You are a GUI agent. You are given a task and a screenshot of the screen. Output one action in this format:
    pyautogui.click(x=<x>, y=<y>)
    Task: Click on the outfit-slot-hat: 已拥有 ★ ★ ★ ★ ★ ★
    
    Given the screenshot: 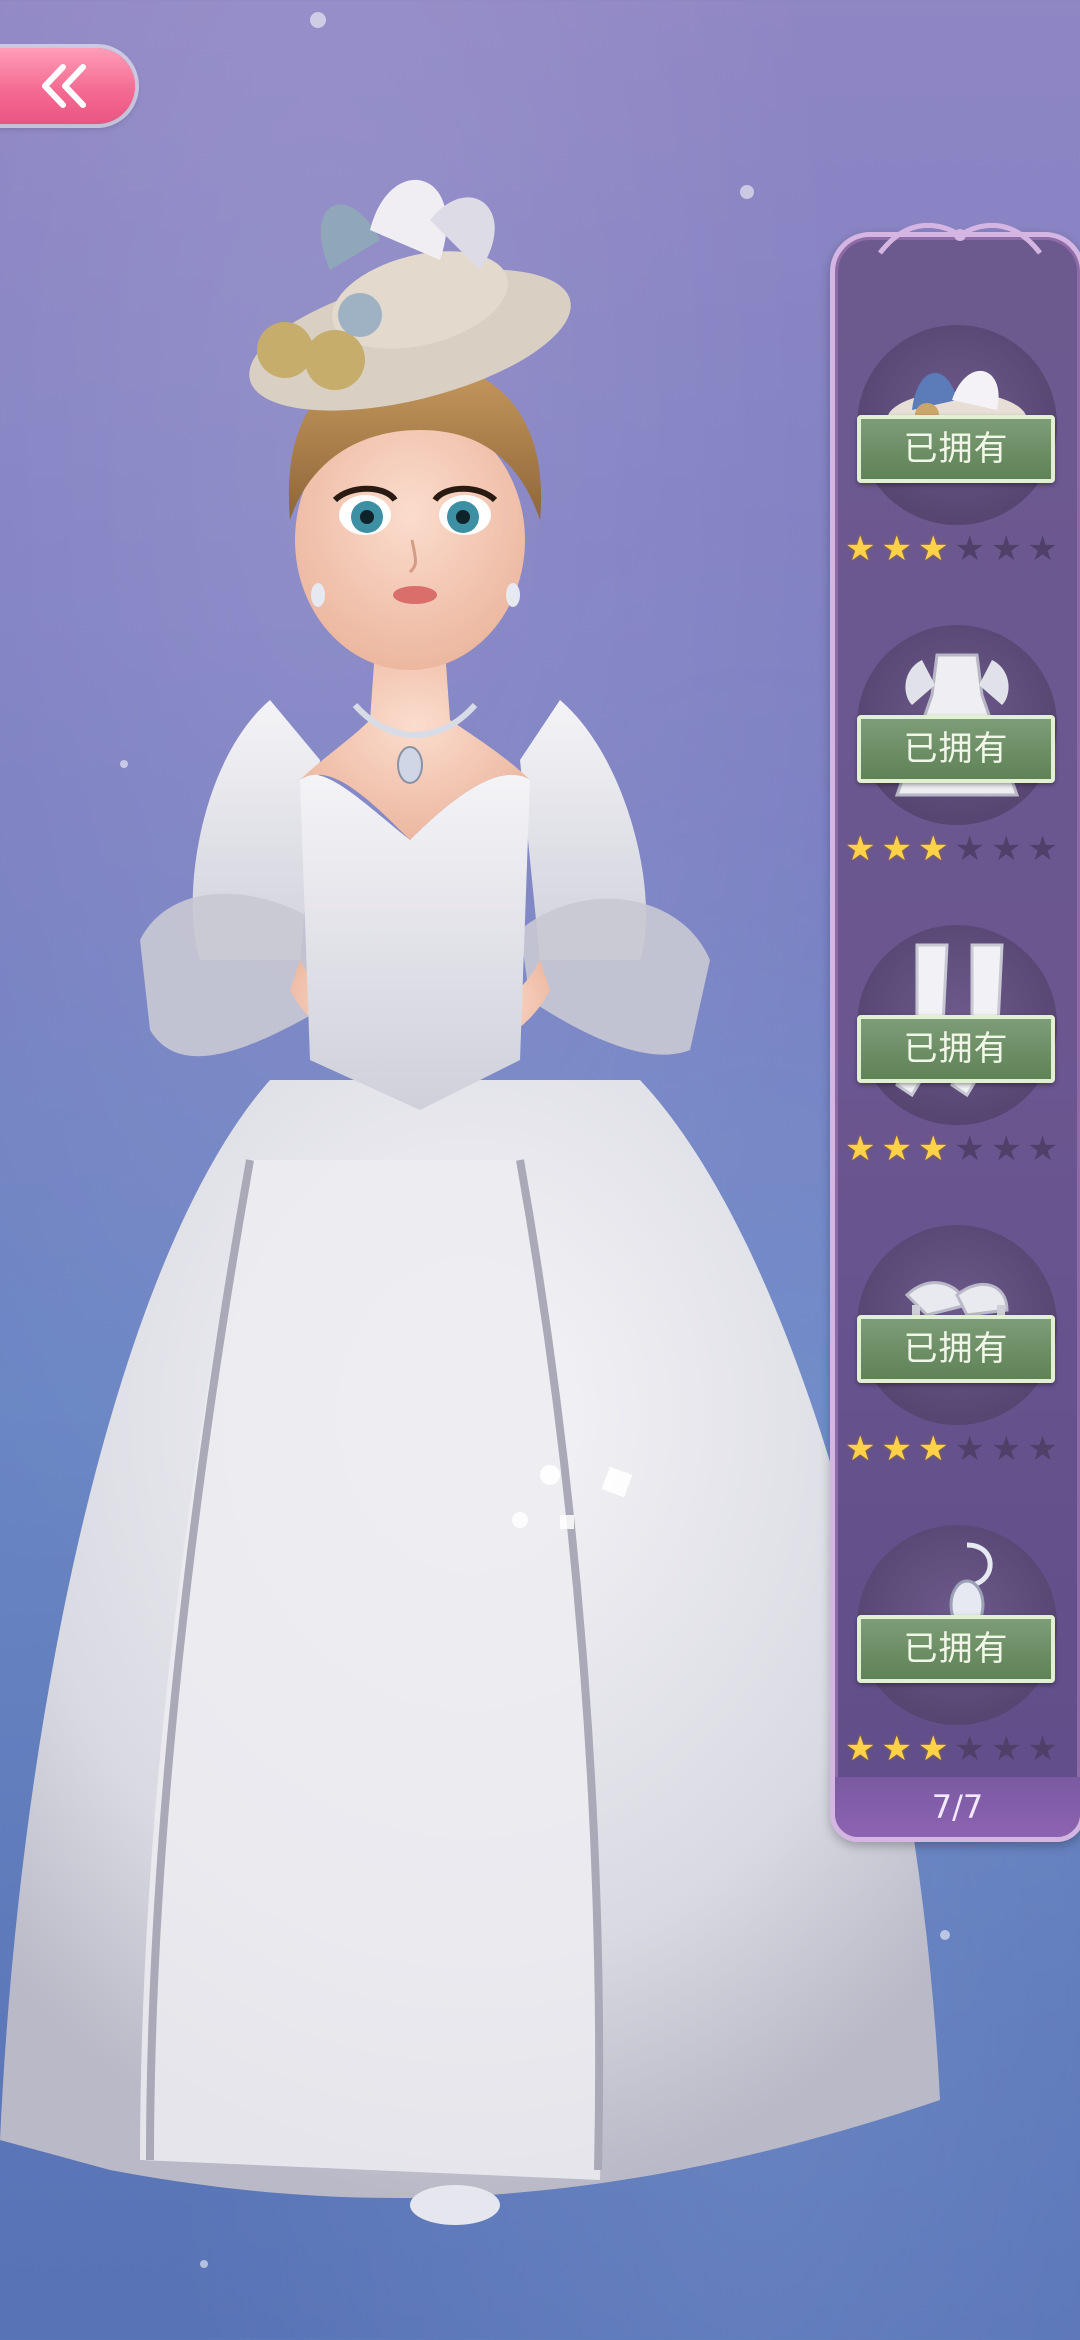 What is the action you would take?
    pyautogui.click(x=957, y=475)
    